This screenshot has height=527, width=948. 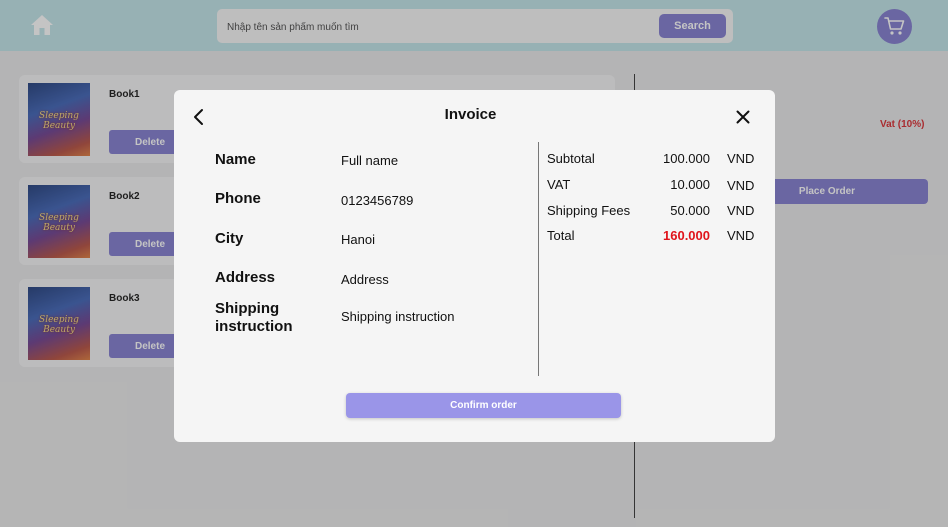 What do you see at coordinates (743, 117) in the screenshot?
I see `close-icon` at bounding box center [743, 117].